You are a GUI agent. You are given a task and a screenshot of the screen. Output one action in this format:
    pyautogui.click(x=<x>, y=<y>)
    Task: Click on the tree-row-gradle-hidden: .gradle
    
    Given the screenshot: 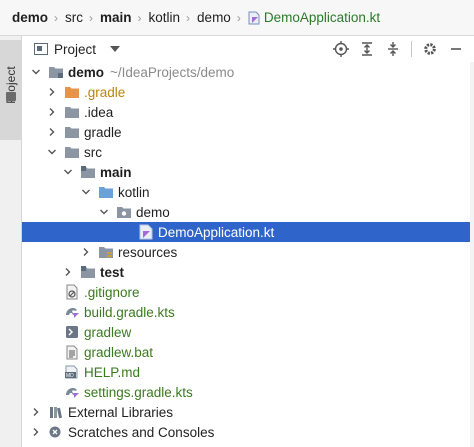 What is the action you would take?
    pyautogui.click(x=248, y=92)
    